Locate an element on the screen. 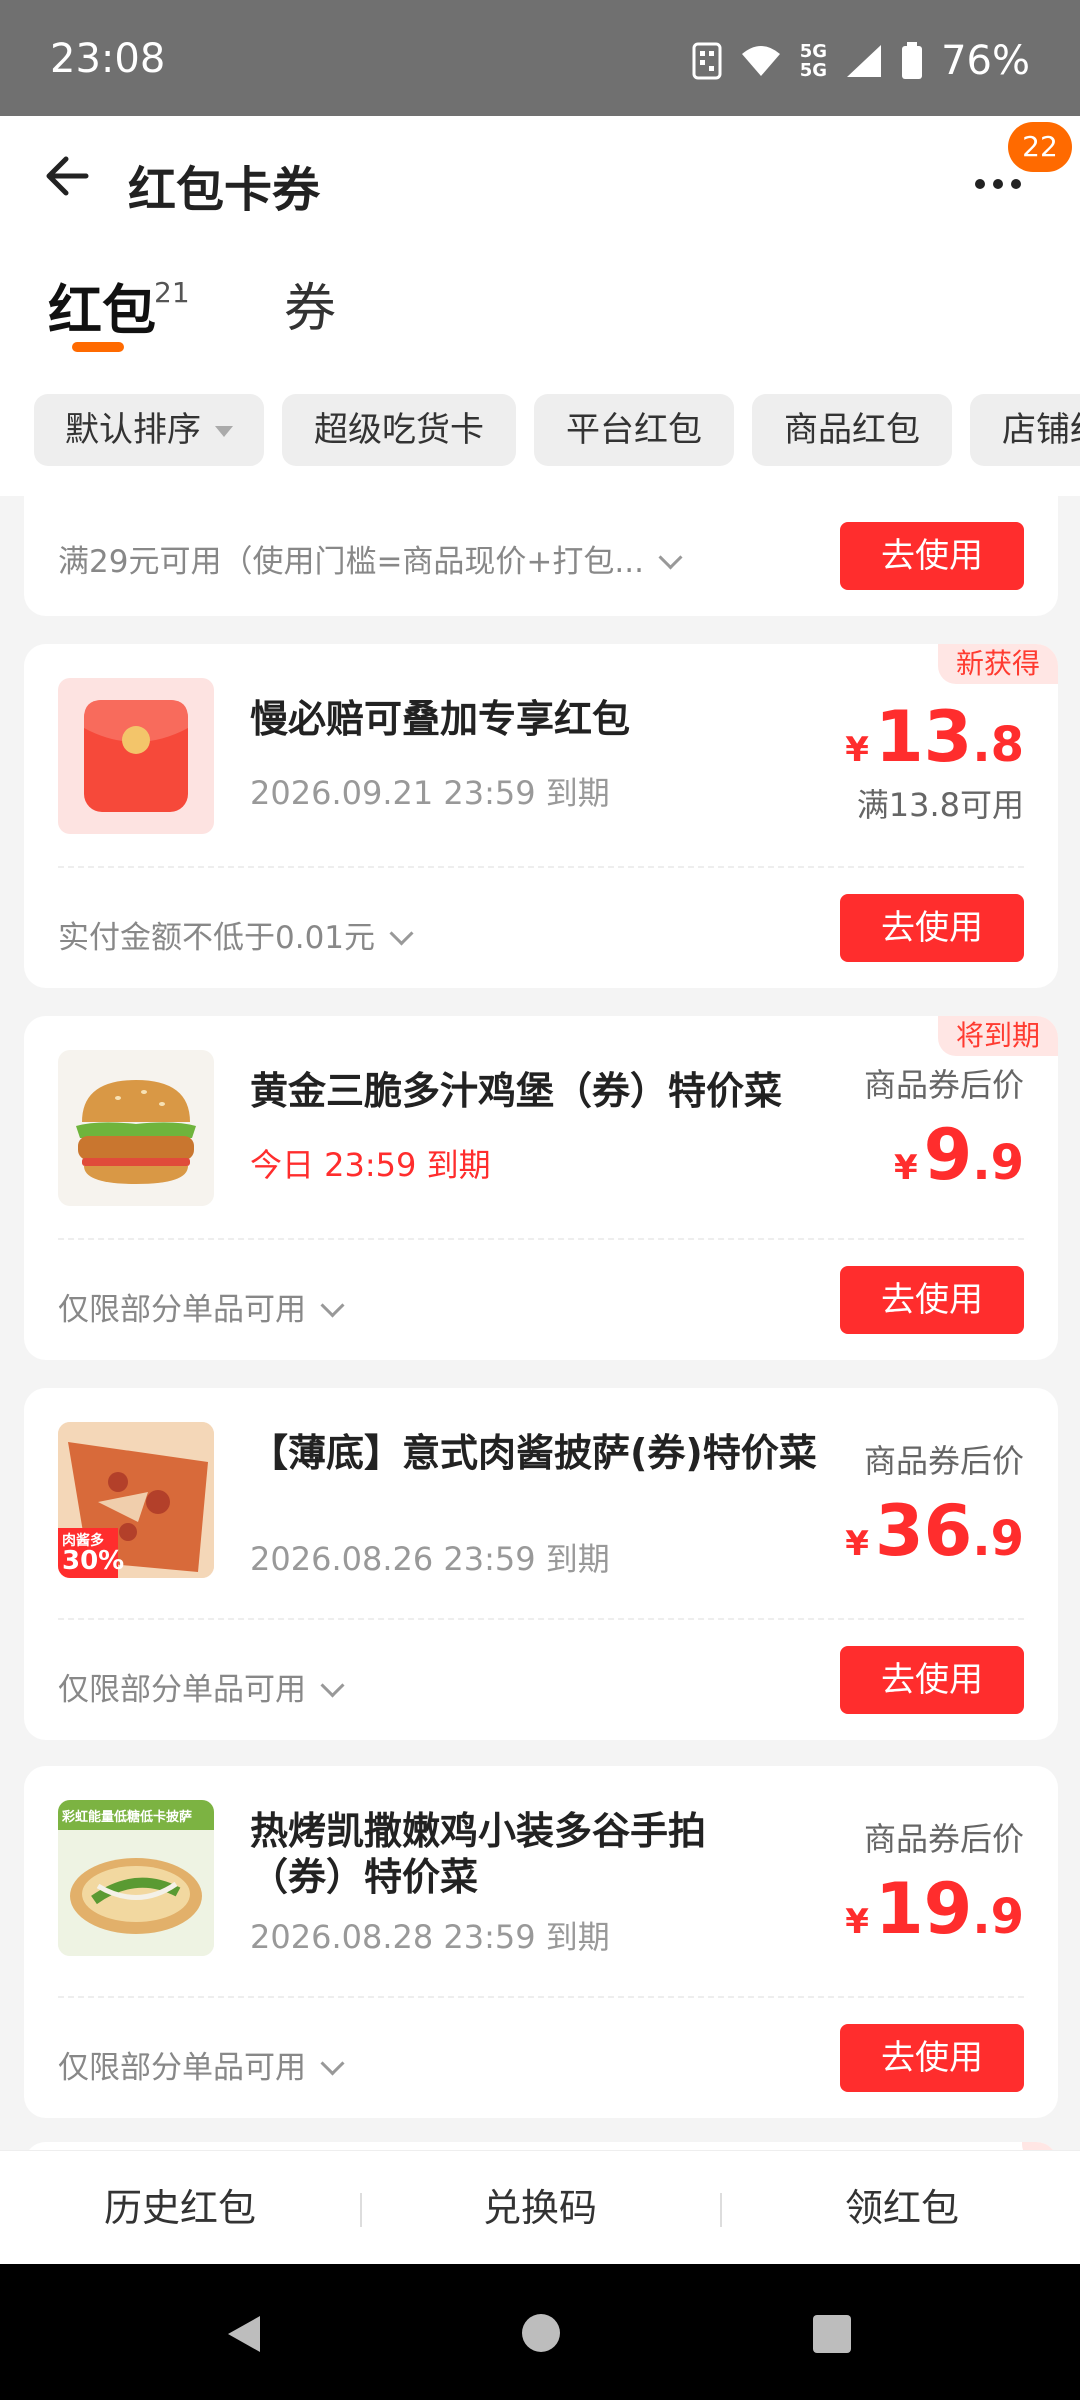 The height and width of the screenshot is (2400, 1080). tab-quan: 券 is located at coordinates (310, 303).